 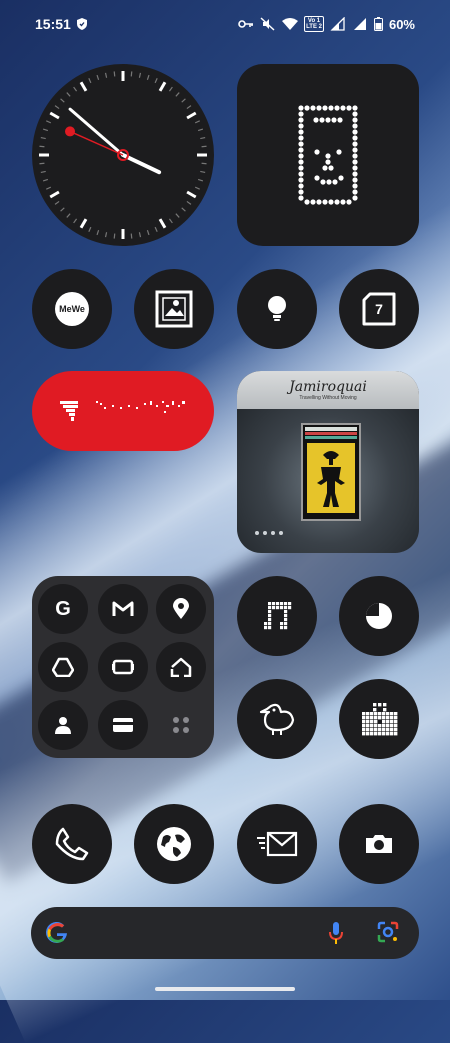 I want to click on drive-app, so click(x=63, y=667).